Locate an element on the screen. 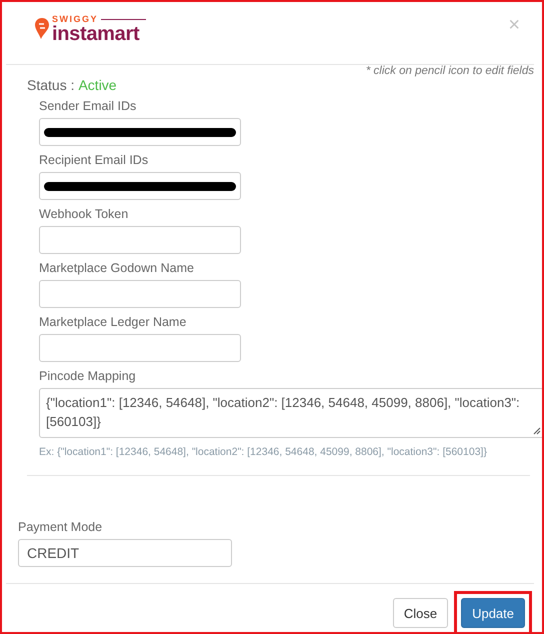  payment-mode-field: CREDIT is located at coordinates (125, 553).